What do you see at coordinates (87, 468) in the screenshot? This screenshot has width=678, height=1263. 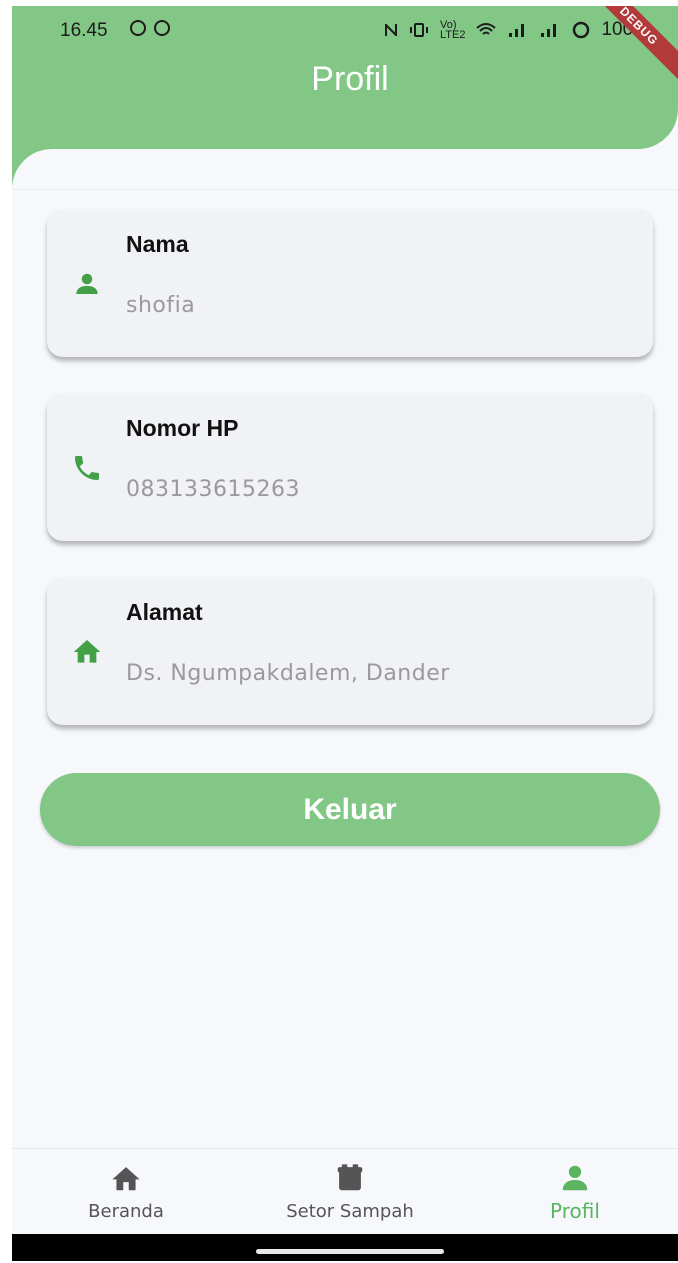 I see `phone-icon` at bounding box center [87, 468].